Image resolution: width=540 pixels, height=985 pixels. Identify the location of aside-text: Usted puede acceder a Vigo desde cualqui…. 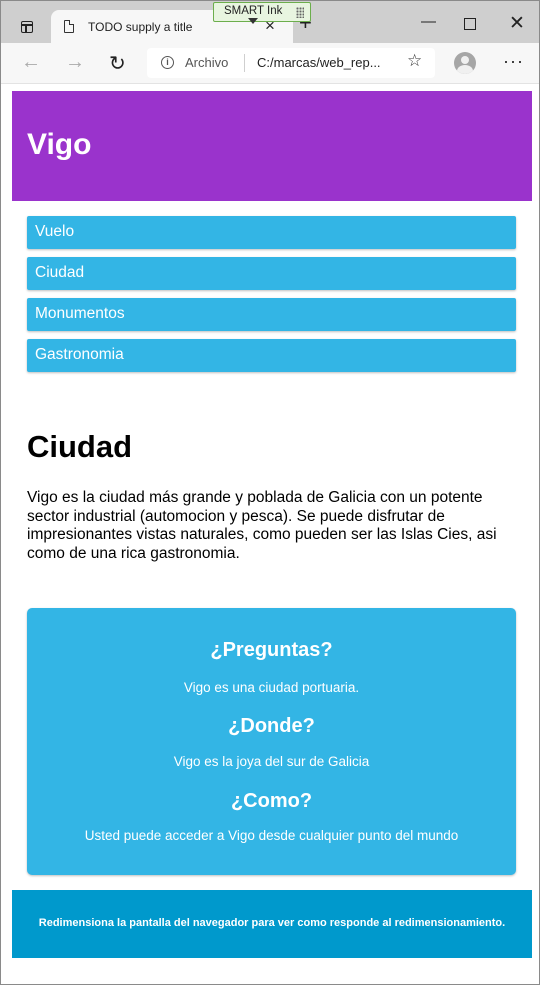
(271, 835).